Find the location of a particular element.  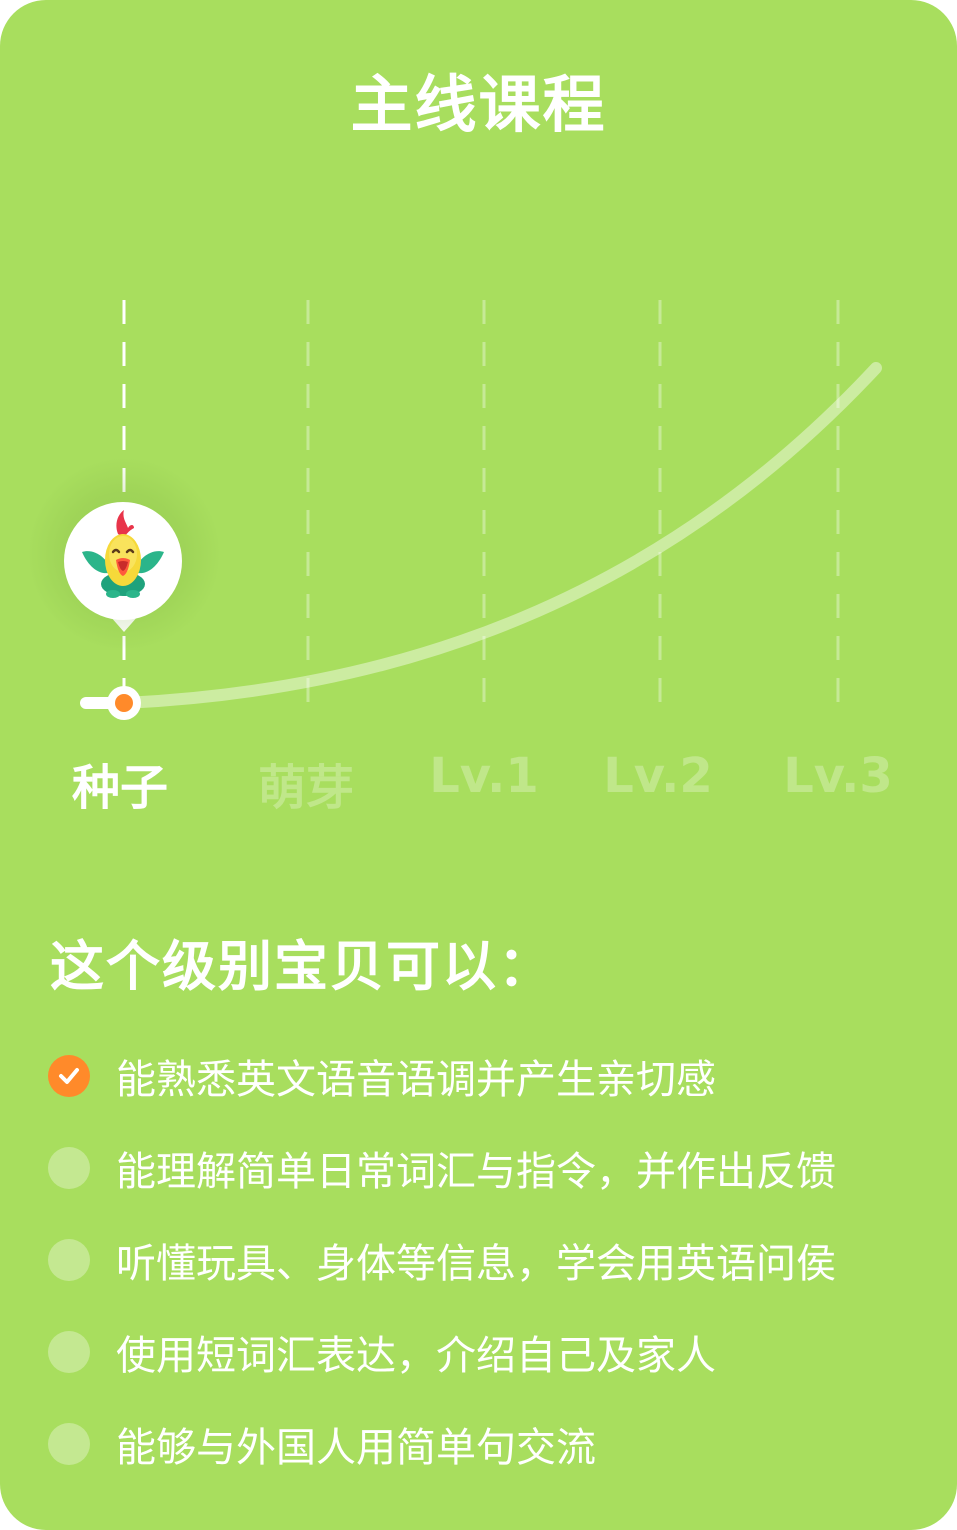

abilities-heading: 这个级别宝贝可以： is located at coordinates (302, 966).